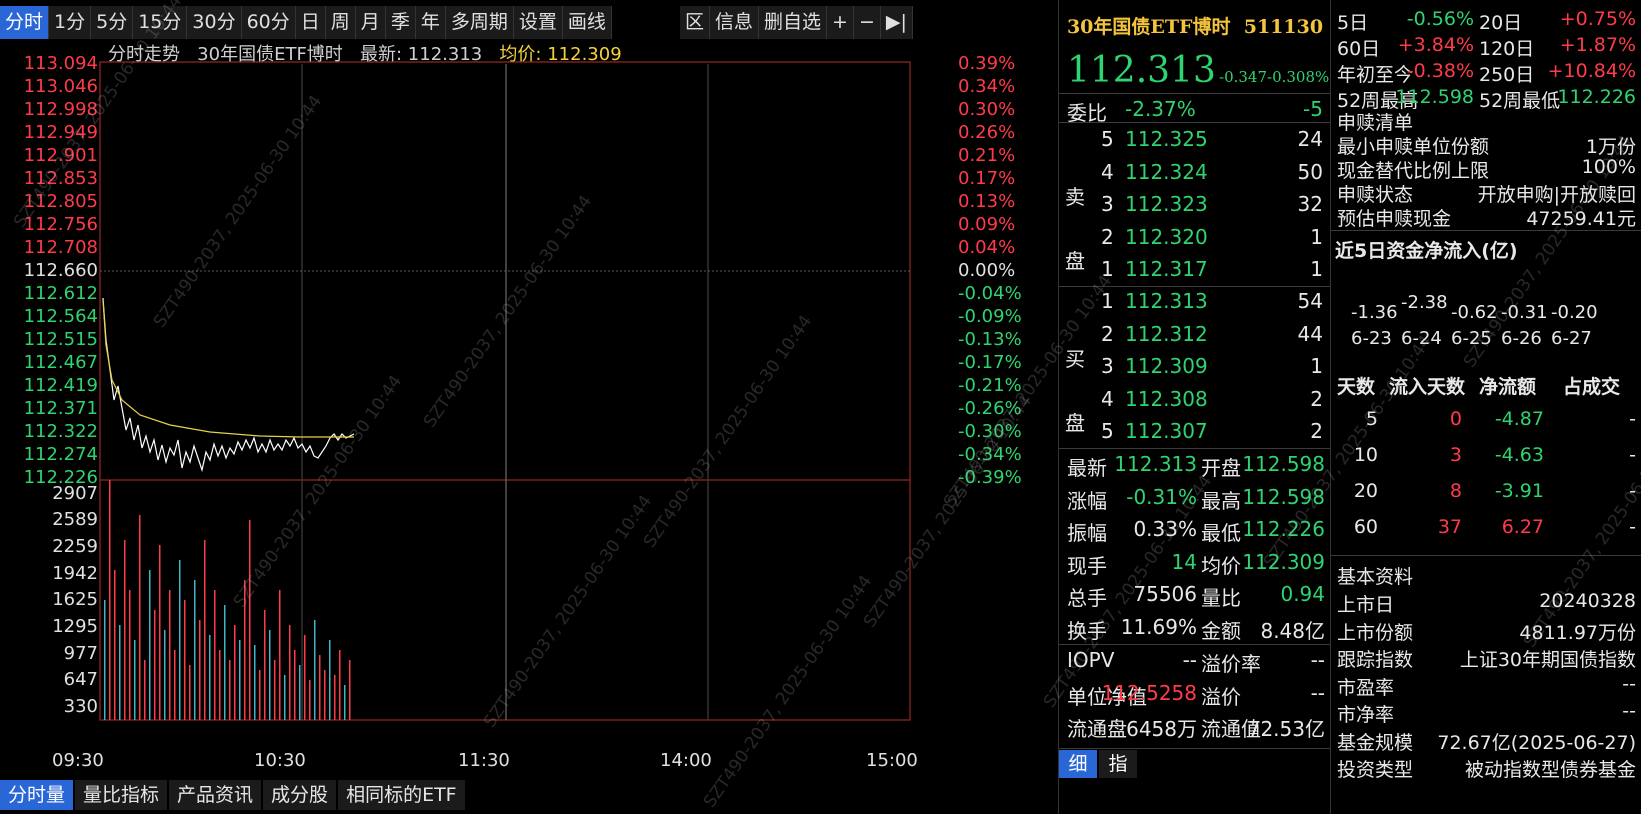 This screenshot has height=814, width=1641. Describe the element at coordinates (1519, 491) in the screenshot. I see `flow-net-cell: -3.91` at that location.